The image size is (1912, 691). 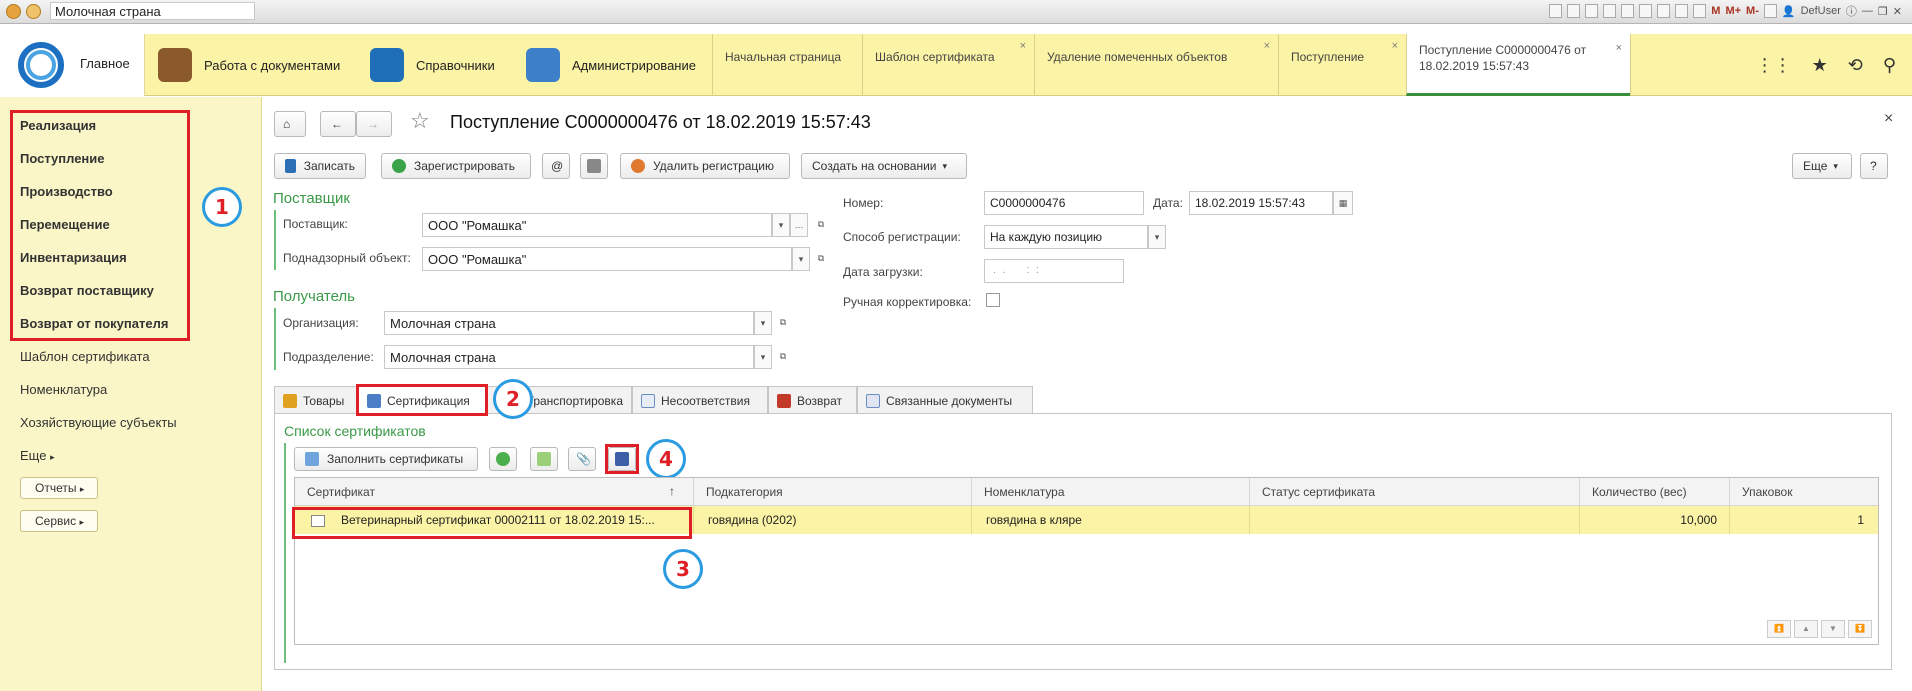 I want to click on memory-m-button: M, so click(x=1715, y=11).